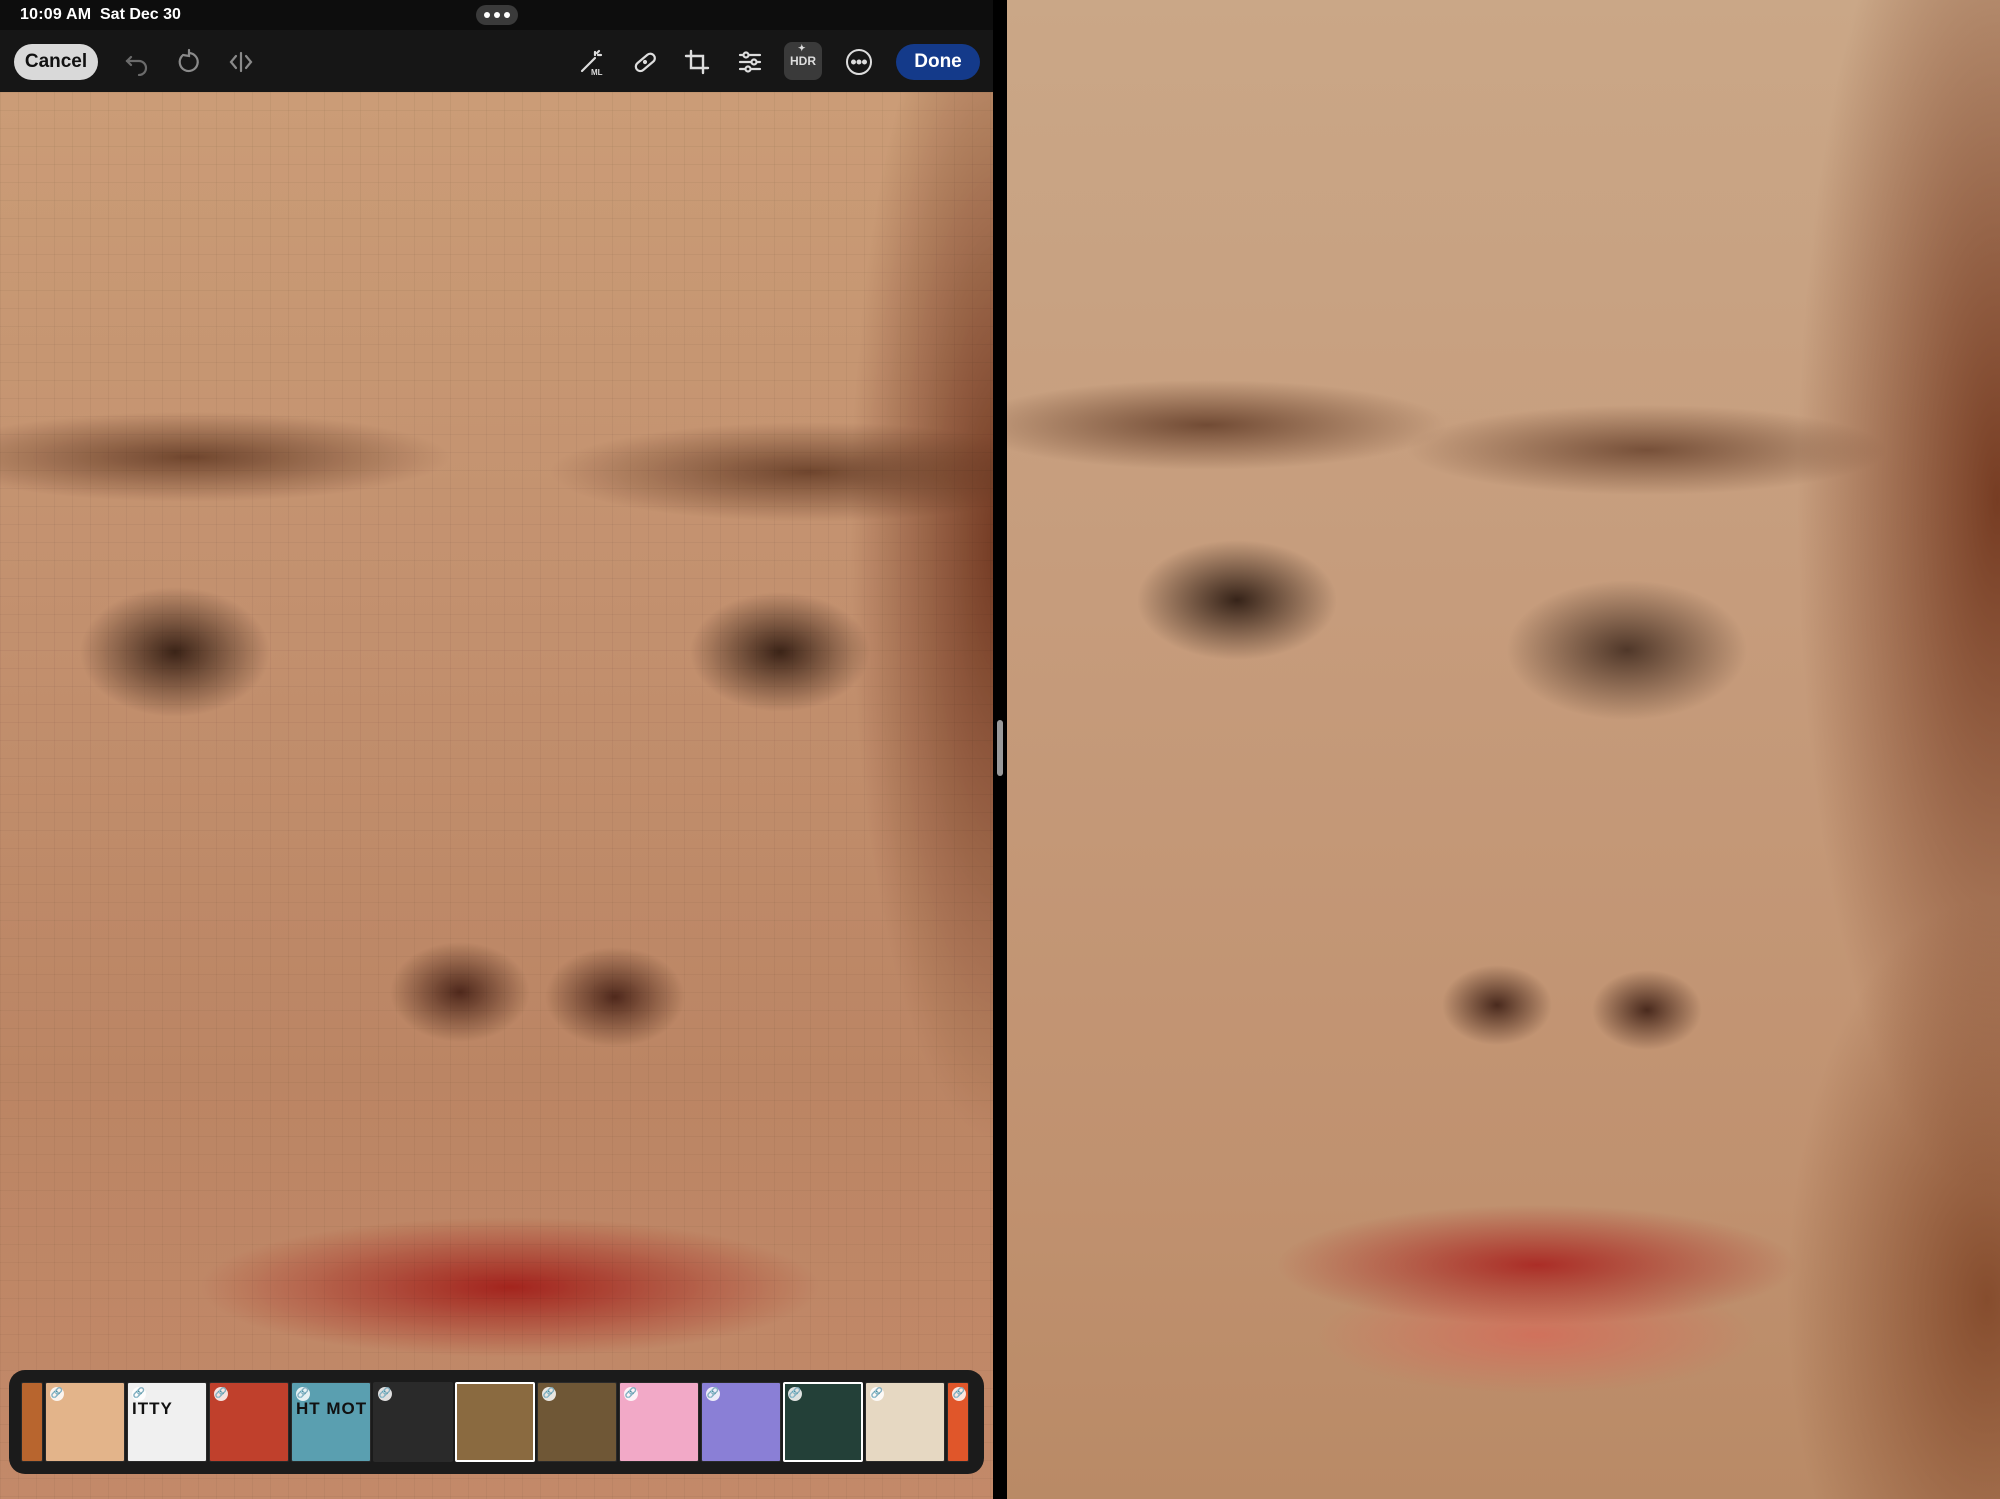 The height and width of the screenshot is (1499, 2000). What do you see at coordinates (859, 62) in the screenshot?
I see `more-icon` at bounding box center [859, 62].